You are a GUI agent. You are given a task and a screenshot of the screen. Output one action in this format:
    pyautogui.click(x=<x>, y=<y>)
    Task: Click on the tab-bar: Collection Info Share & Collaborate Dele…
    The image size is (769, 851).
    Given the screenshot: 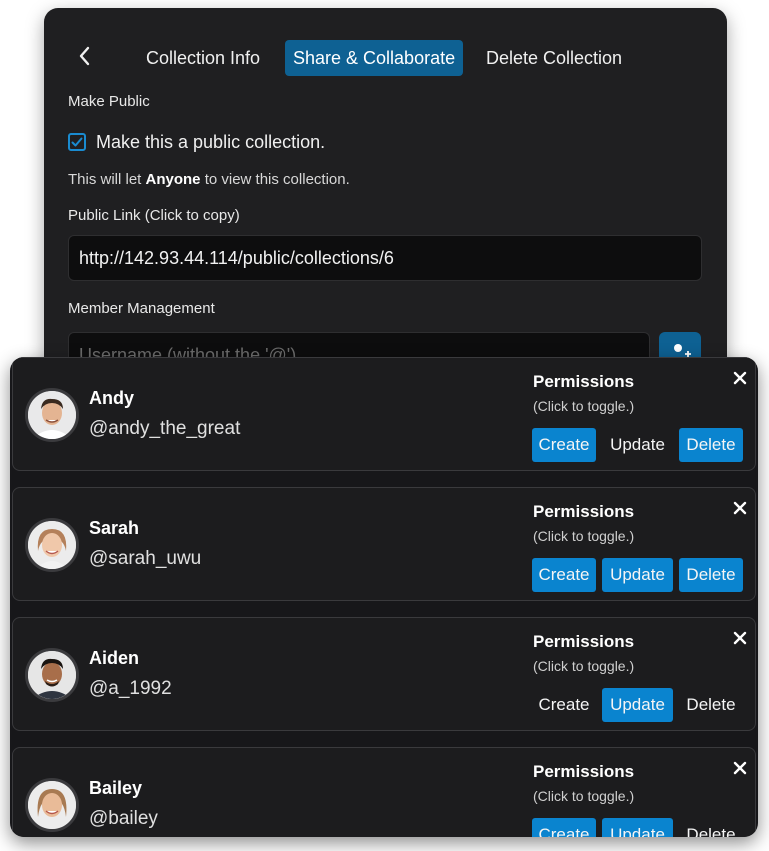 What is the action you would take?
    pyautogui.click(x=385, y=58)
    